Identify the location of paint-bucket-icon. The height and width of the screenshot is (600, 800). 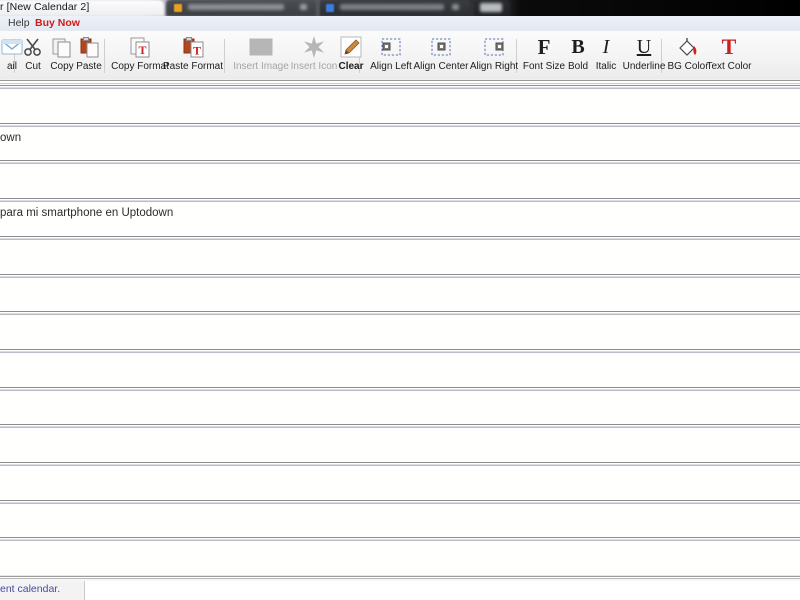
(688, 47).